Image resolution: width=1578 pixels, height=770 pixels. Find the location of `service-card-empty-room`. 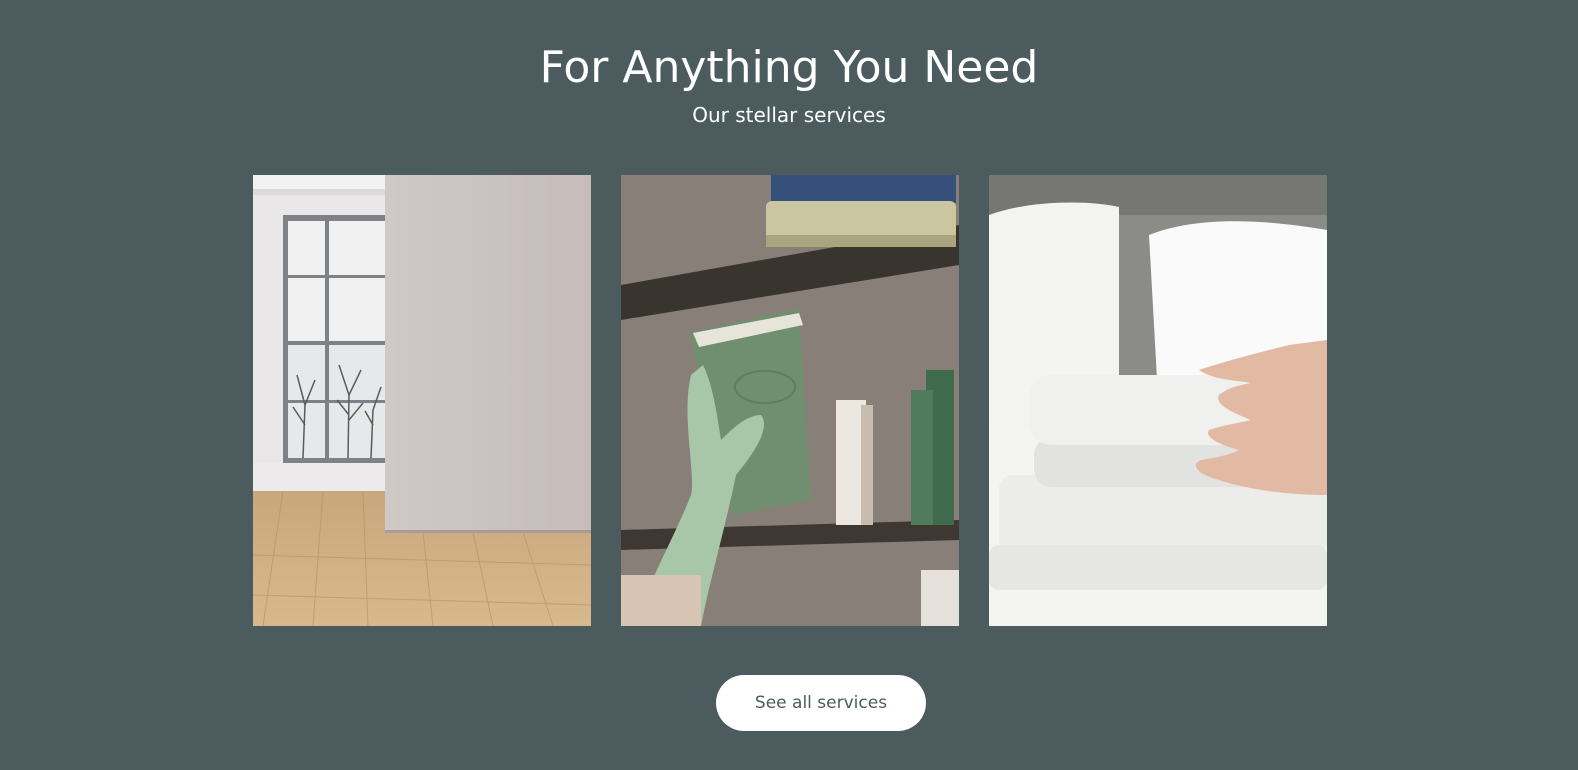

service-card-empty-room is located at coordinates (422, 400).